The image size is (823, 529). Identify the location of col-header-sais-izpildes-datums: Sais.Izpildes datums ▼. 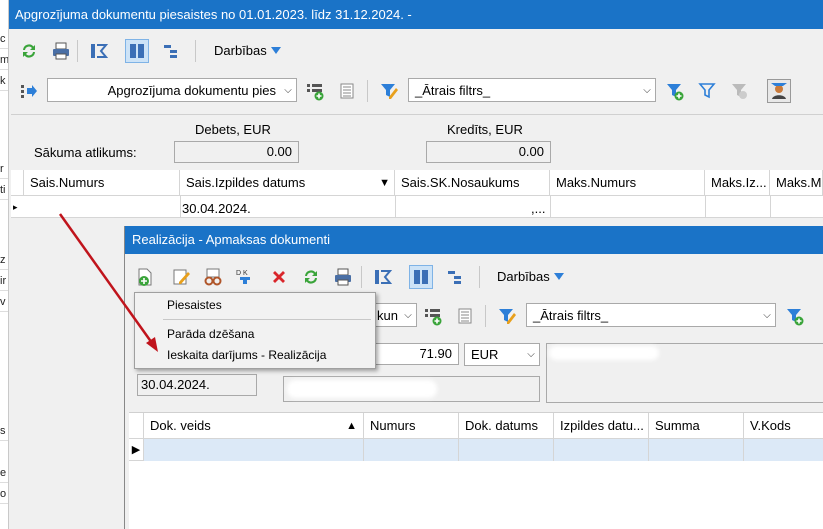
(287, 183).